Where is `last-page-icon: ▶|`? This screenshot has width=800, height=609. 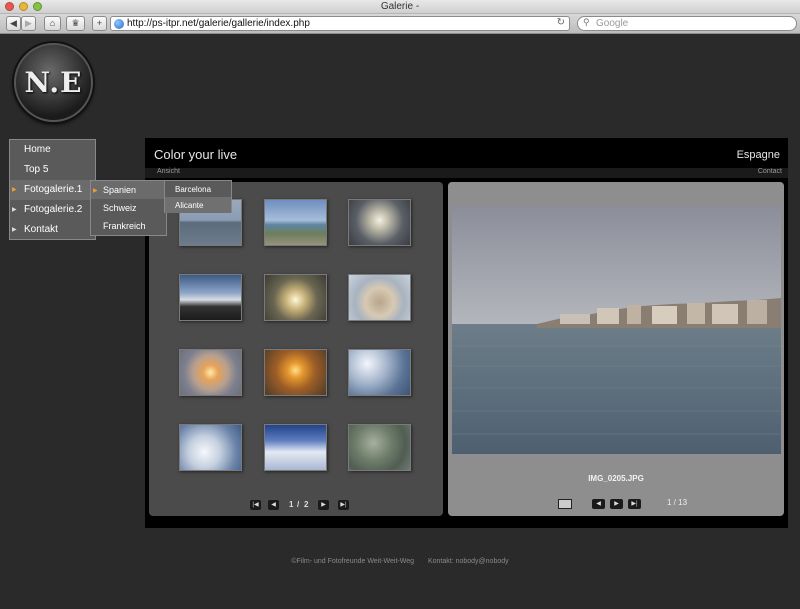
last-page-icon: ▶| is located at coordinates (343, 505).